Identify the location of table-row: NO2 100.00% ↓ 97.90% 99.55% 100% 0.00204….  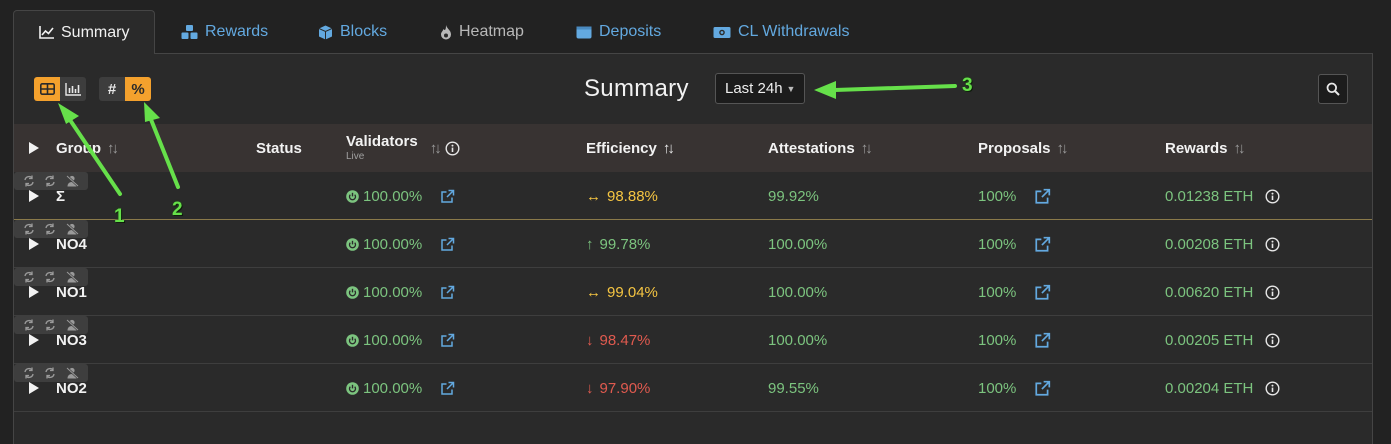
(693, 388).